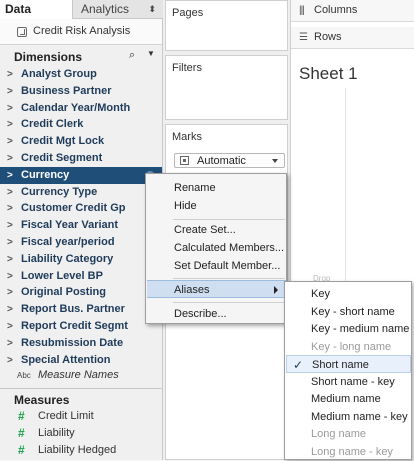  I want to click on columns-shelf: ||| Columns, so click(352, 11).